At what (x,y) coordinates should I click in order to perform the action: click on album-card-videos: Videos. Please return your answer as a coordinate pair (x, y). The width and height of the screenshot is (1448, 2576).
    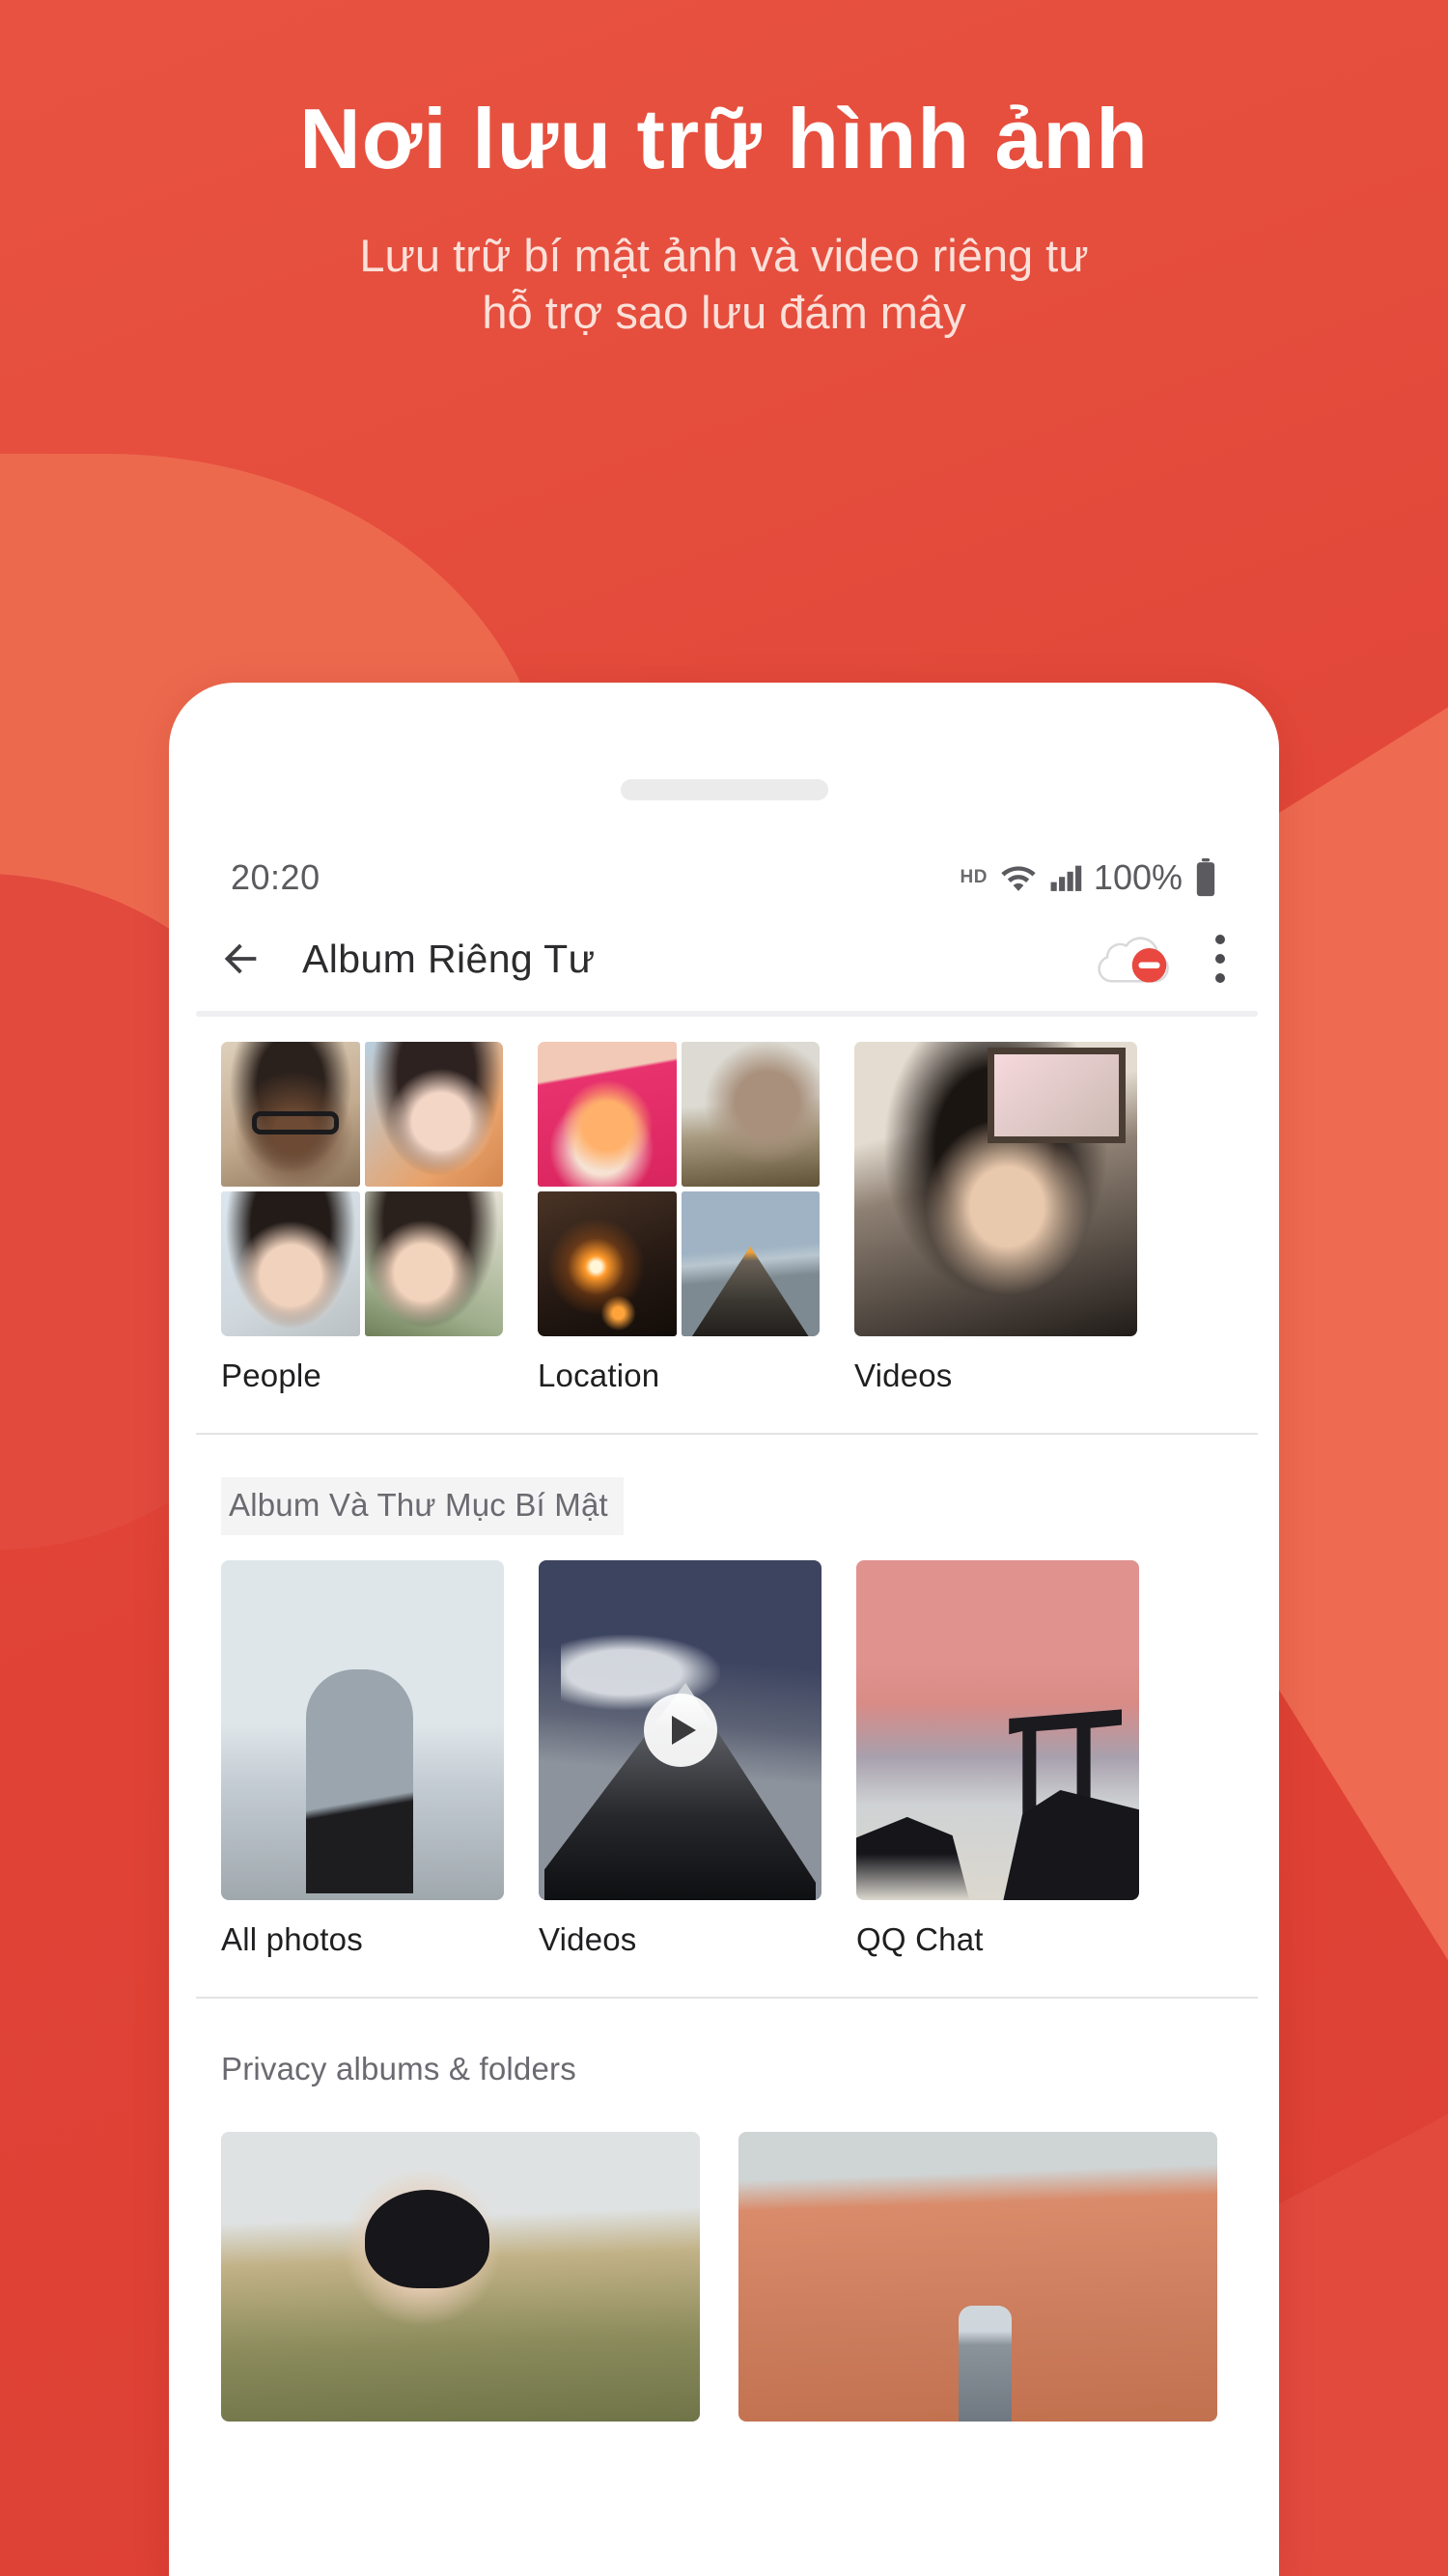
    Looking at the image, I should click on (995, 1218).